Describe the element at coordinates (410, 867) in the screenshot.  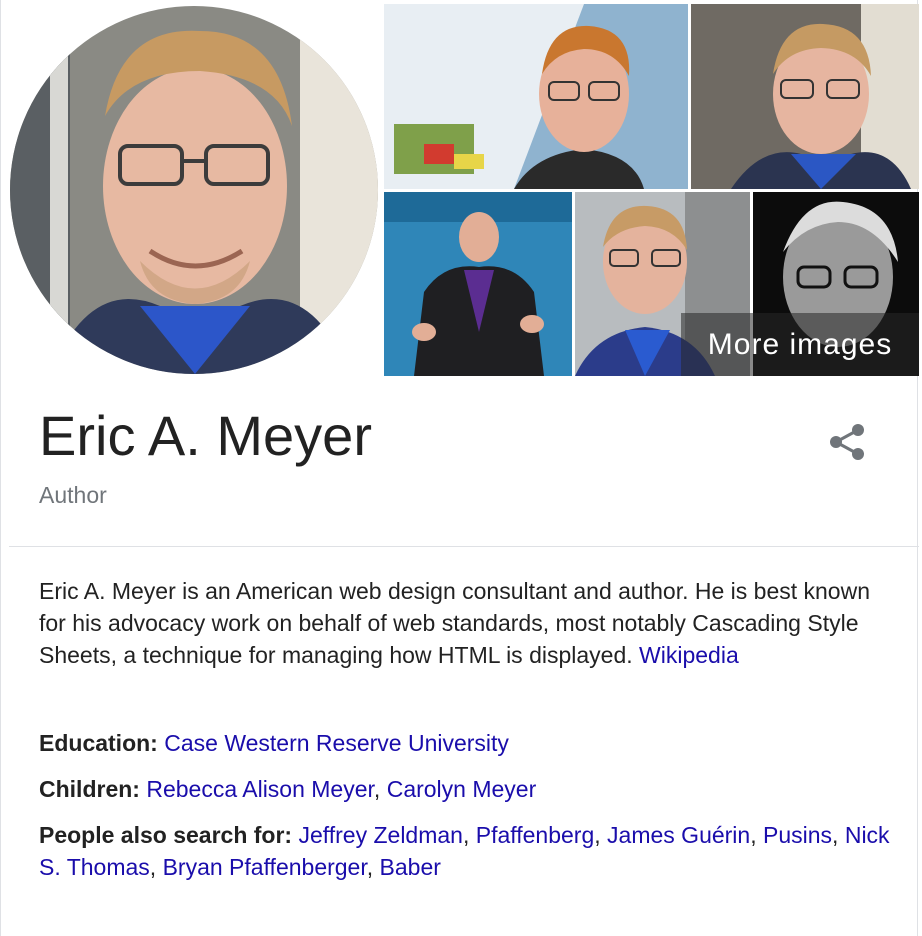
I see `related-person-link: Baber` at that location.